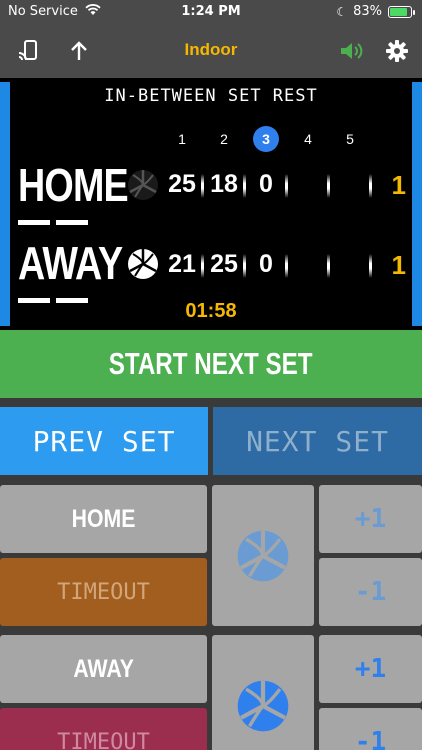 The image size is (422, 750). Describe the element at coordinates (367, 11) in the screenshot. I see `battery-percent: 83%` at that location.